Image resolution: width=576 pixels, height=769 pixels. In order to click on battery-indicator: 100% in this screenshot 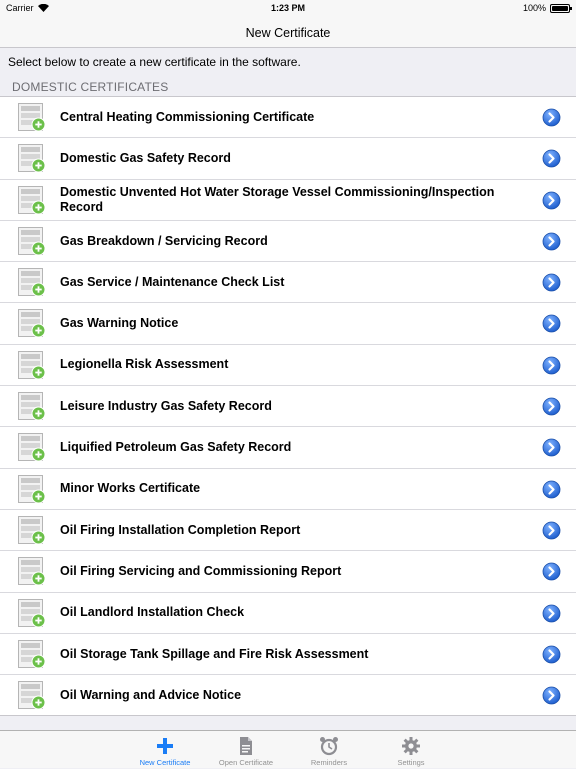, I will do `click(546, 8)`.